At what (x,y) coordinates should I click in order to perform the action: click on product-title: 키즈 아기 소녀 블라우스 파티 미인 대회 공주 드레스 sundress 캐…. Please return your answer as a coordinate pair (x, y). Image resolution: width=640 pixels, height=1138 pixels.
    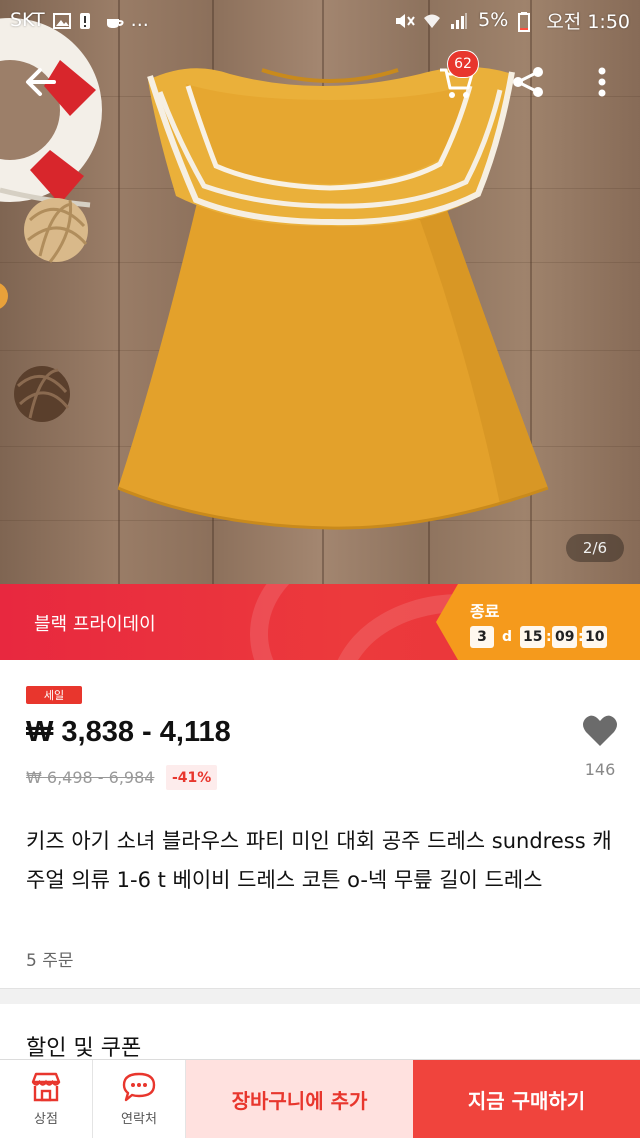
    Looking at the image, I should click on (319, 860).